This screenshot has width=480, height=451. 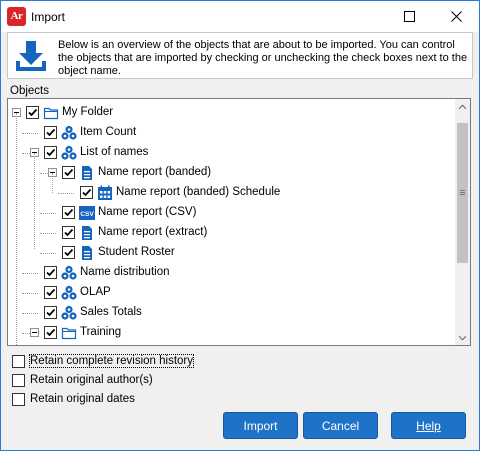 What do you see at coordinates (95, 292) in the screenshot?
I see `tree-item-label: OLAP` at bounding box center [95, 292].